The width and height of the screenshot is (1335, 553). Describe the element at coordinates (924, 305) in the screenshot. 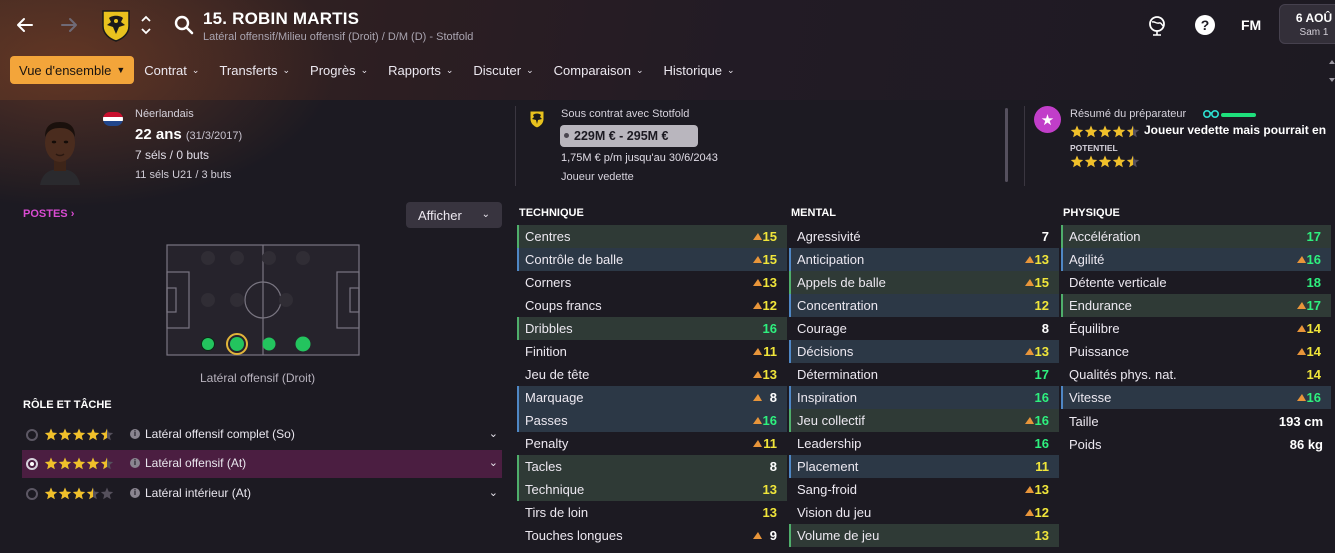

I see `attribute-row: Concentration 12` at that location.